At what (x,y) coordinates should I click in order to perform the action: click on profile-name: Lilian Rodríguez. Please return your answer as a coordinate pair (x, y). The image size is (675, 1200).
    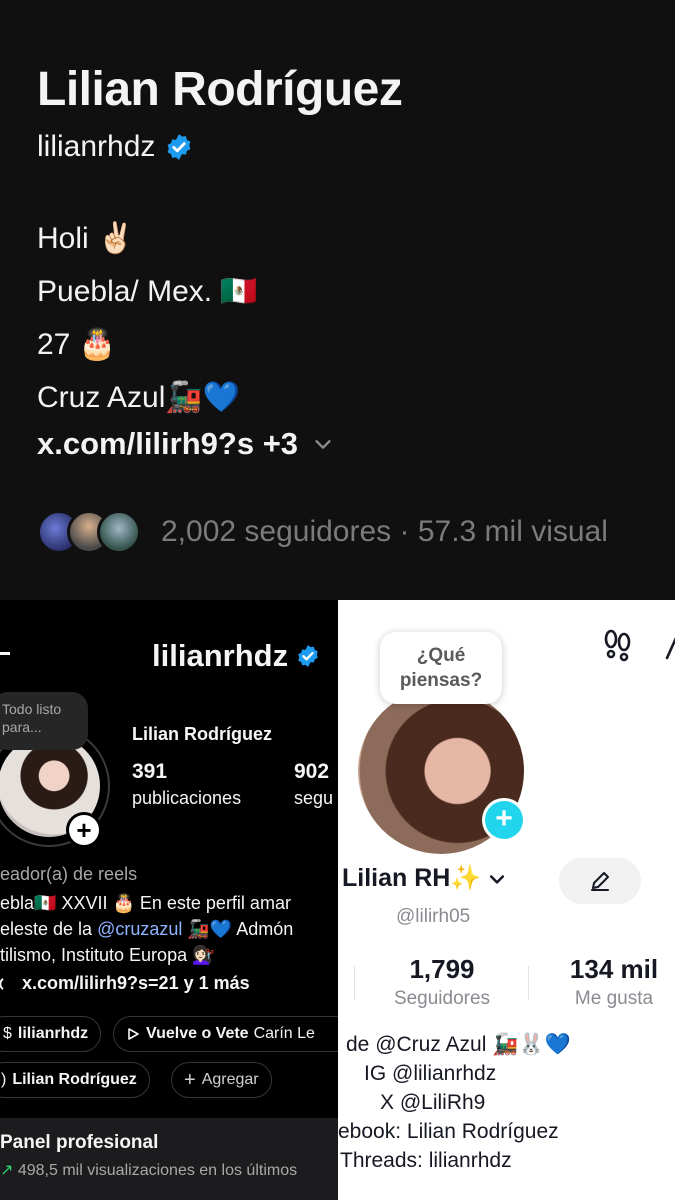
    Looking at the image, I should click on (220, 89).